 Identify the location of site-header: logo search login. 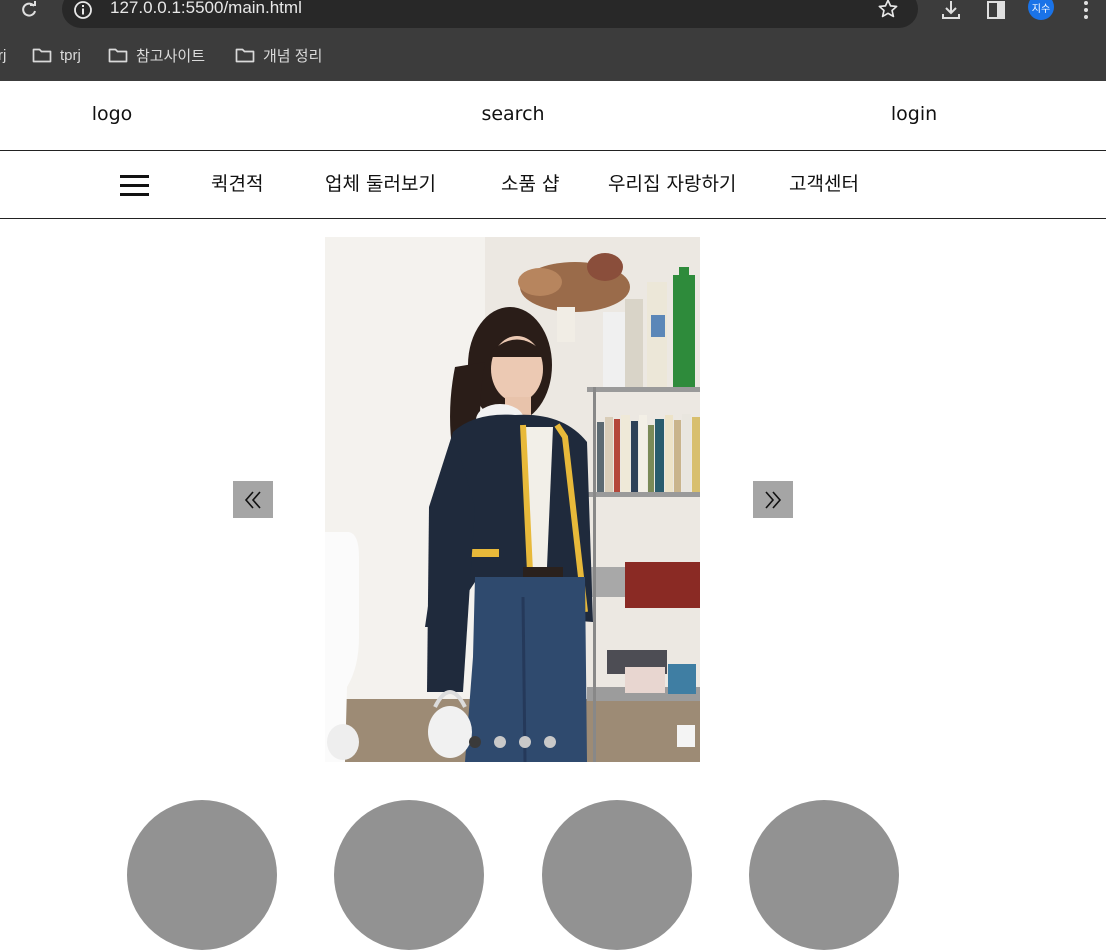
(553, 115).